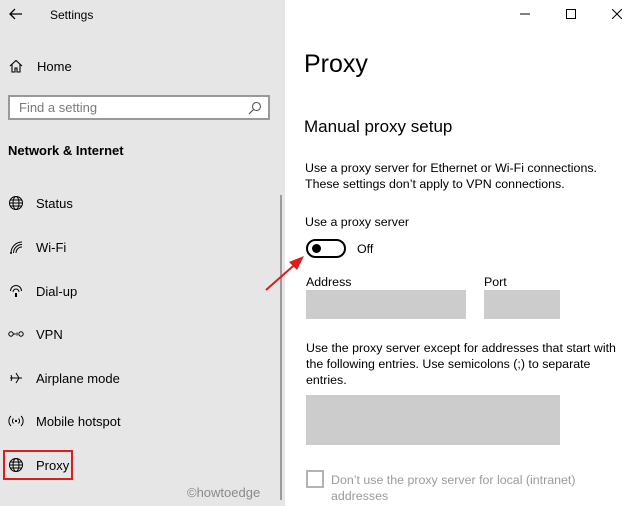 Image resolution: width=640 pixels, height=506 pixels. What do you see at coordinates (54, 203) in the screenshot?
I see `sidebar-item-label: Status` at bounding box center [54, 203].